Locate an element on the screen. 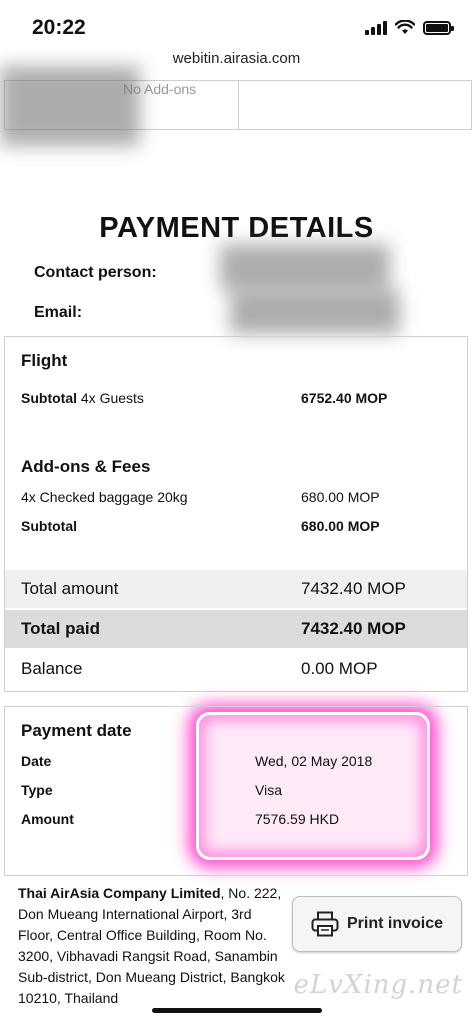  flight-subtotal-value: 6752.40 MOP is located at coordinates (344, 398).